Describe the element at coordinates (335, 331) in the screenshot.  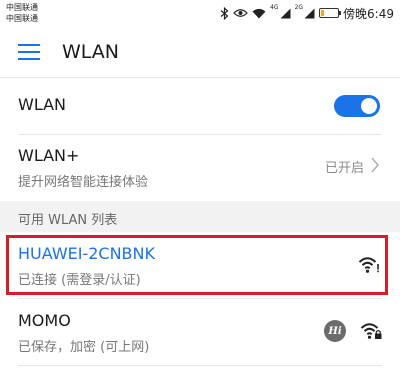
I see `hi-badge-icon: Hi` at that location.